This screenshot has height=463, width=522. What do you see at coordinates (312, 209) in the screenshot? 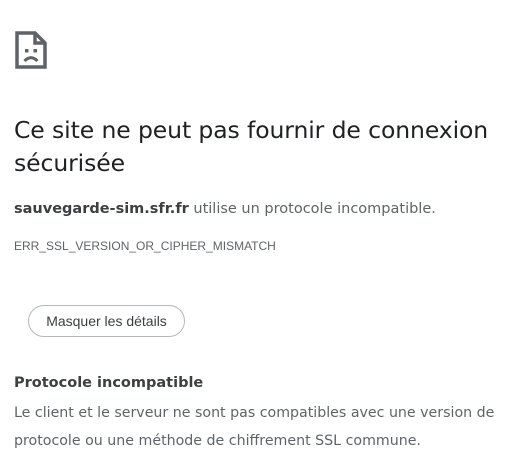
I see `summary-text: utilise un protocole incompatible.` at bounding box center [312, 209].